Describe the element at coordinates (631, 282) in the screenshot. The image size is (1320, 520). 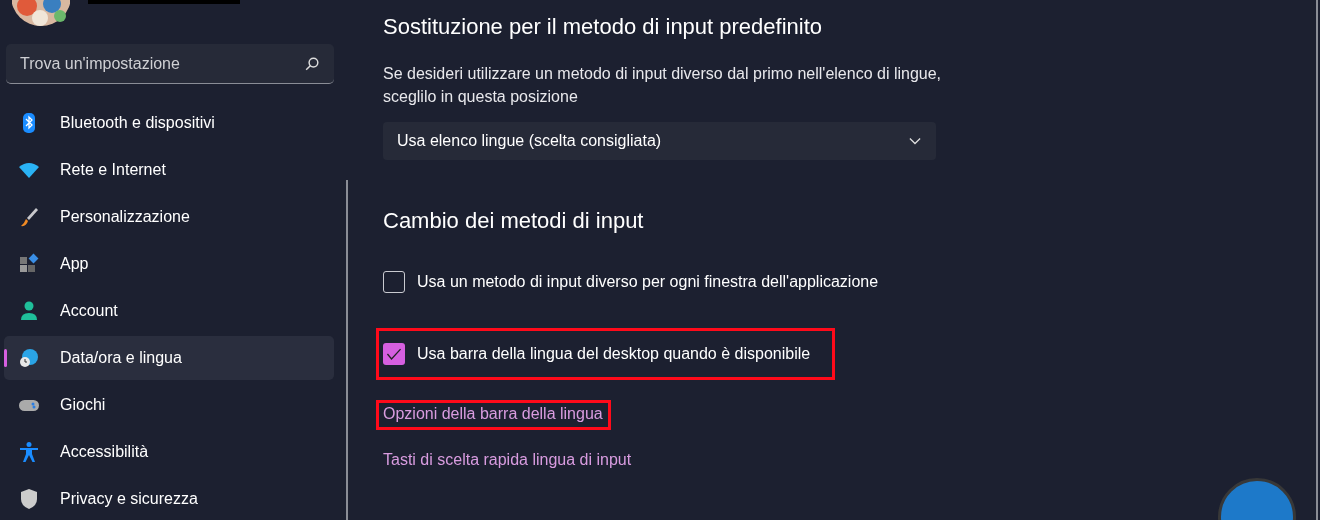
I see `checkbox-option: Usa un metodo di input diverso per ogni finestra dell'applicazione` at that location.